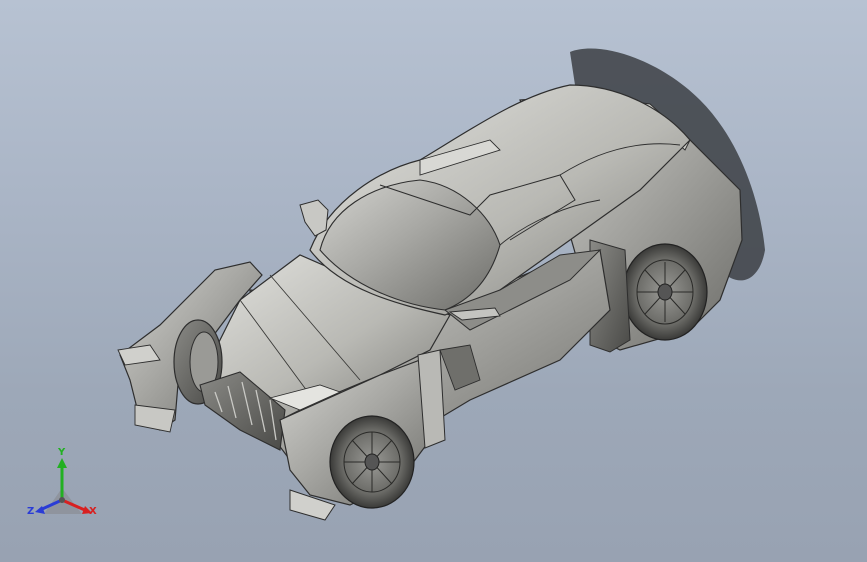  I want to click on y-arrow-icon, so click(62, 463).